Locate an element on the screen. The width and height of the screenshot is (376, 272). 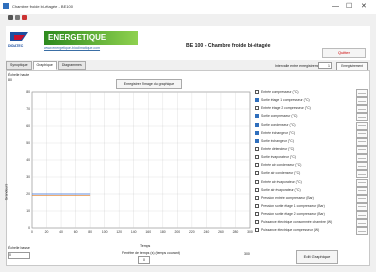
didatec-logo: DIDATEC is located at coordinates (20, 40).